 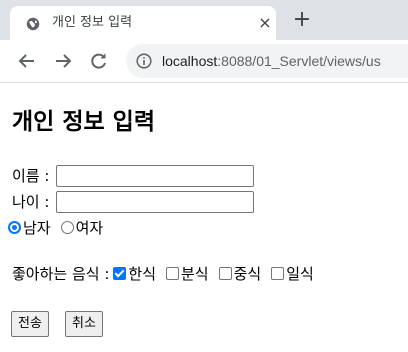 I want to click on name-input, so click(x=155, y=176).